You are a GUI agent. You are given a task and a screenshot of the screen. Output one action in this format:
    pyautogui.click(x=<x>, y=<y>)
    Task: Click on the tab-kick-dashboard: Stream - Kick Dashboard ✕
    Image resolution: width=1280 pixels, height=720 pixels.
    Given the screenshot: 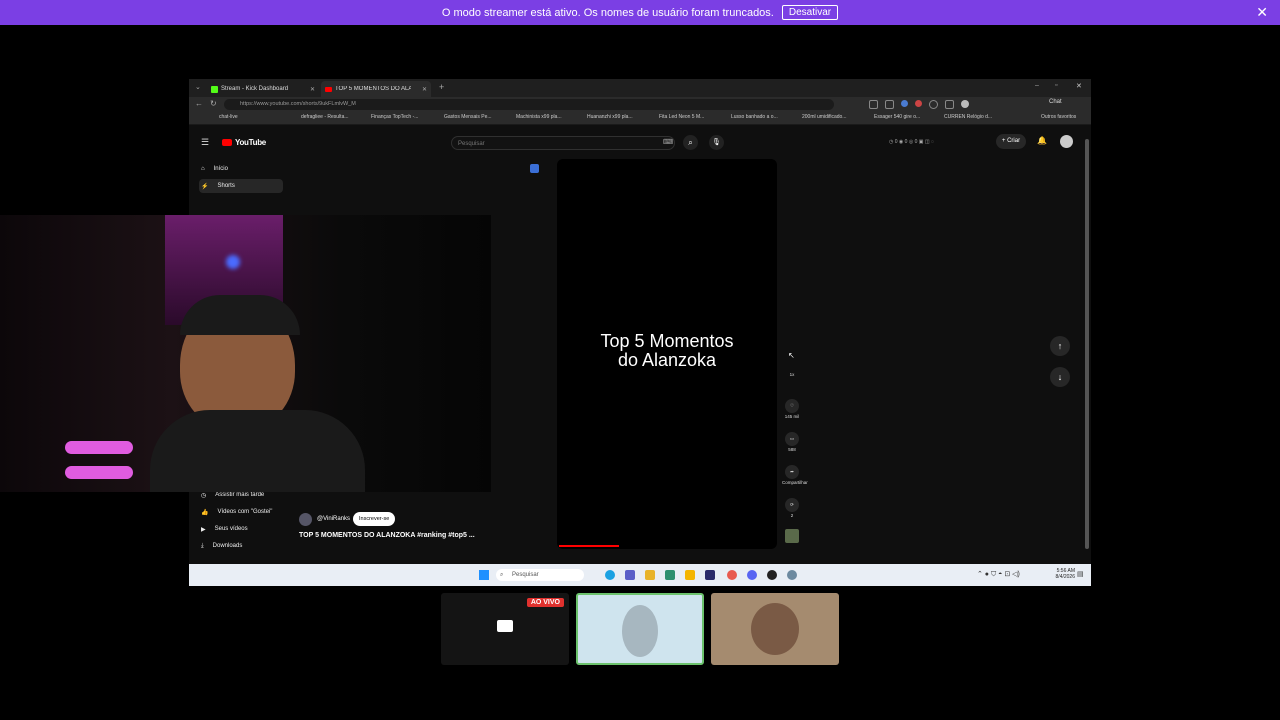 What is the action you would take?
    pyautogui.click(x=263, y=89)
    